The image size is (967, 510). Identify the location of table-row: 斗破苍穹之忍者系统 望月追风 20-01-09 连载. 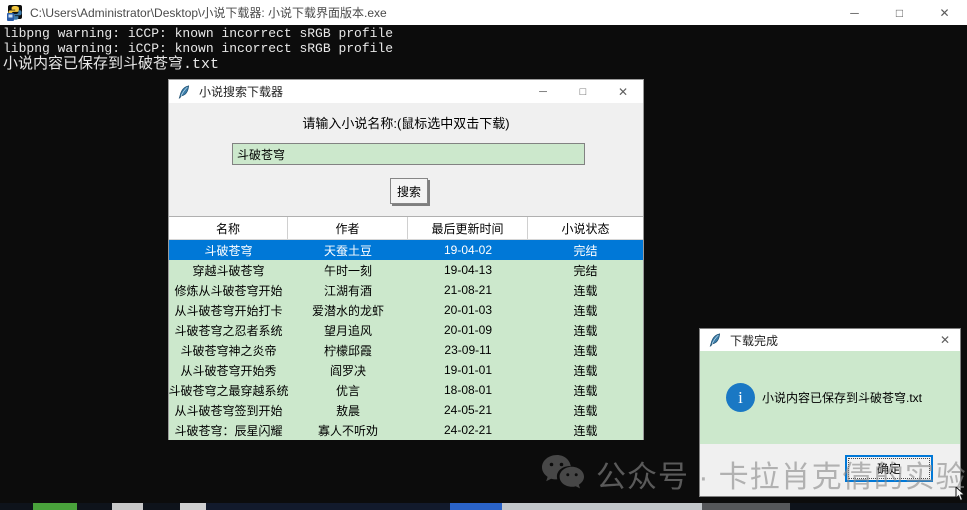
(406, 330).